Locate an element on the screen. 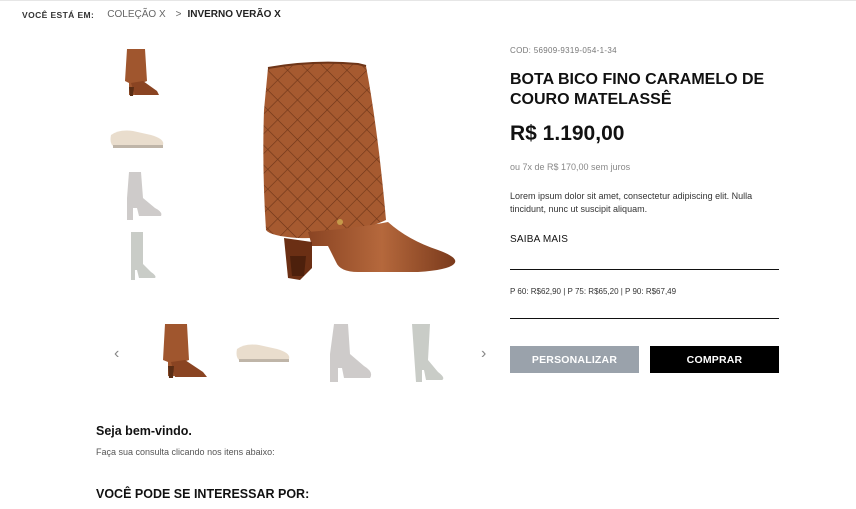 The image size is (856, 509). top-divider is located at coordinates (428, 0).